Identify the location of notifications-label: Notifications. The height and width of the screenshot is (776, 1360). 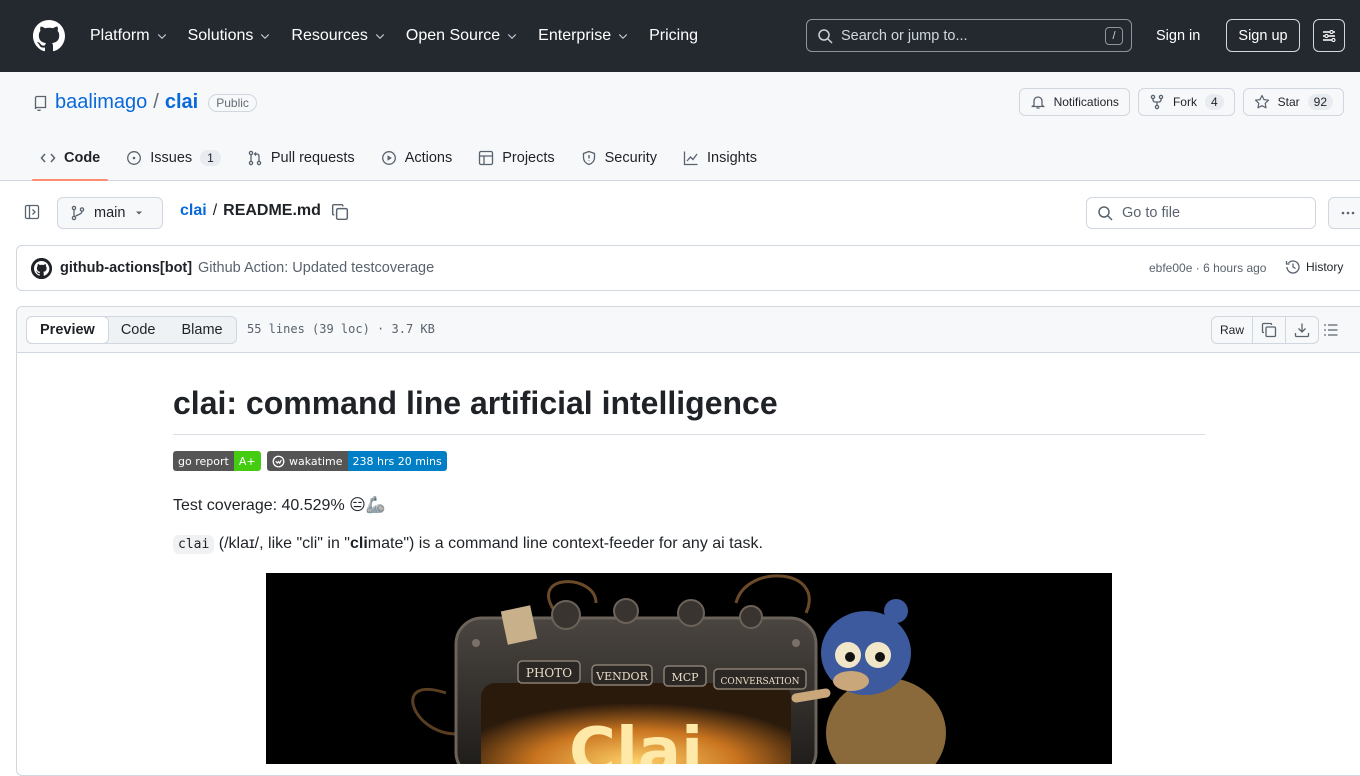
(1086, 102).